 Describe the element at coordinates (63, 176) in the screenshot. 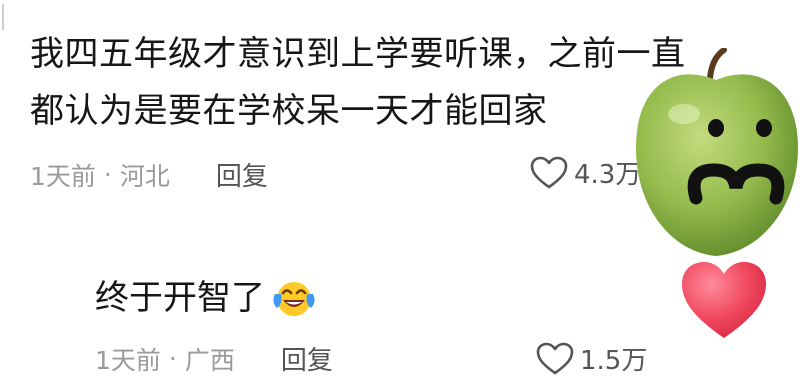

I see `comment-time: 1天前` at that location.